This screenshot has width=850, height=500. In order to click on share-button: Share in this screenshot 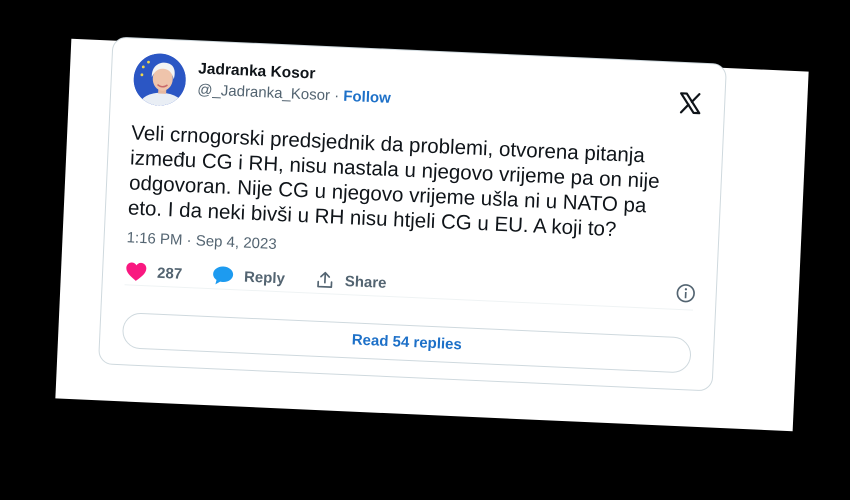, I will do `click(350, 281)`.